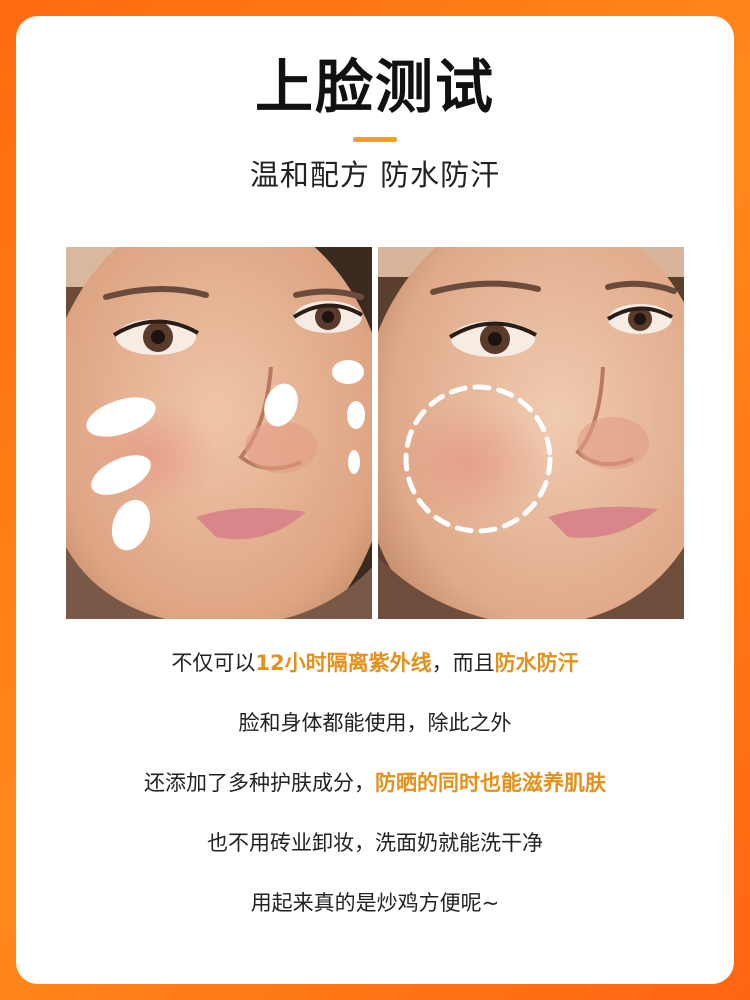  I want to click on line3-highlight-nourish: 防晒的同时也能滋养肌肤, so click(490, 783).